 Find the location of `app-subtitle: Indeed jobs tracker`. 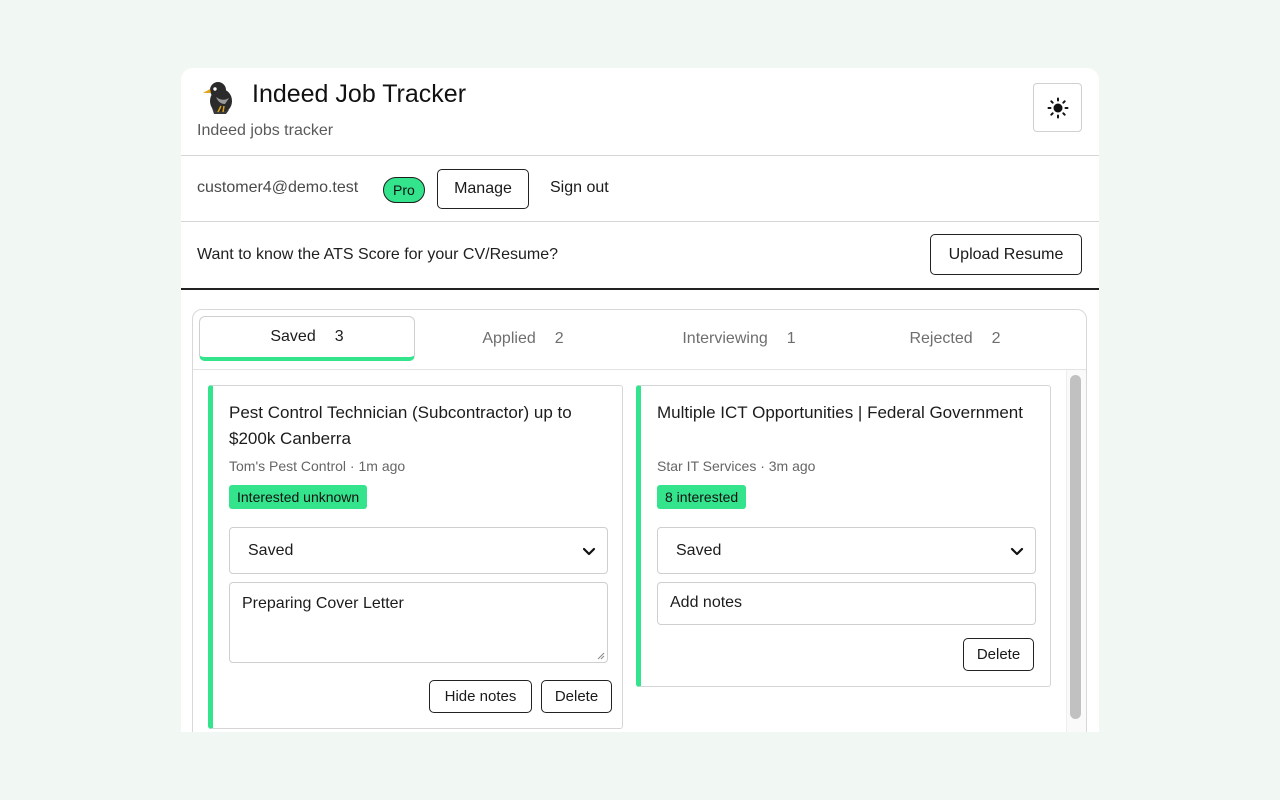

app-subtitle: Indeed jobs tracker is located at coordinates (265, 130).